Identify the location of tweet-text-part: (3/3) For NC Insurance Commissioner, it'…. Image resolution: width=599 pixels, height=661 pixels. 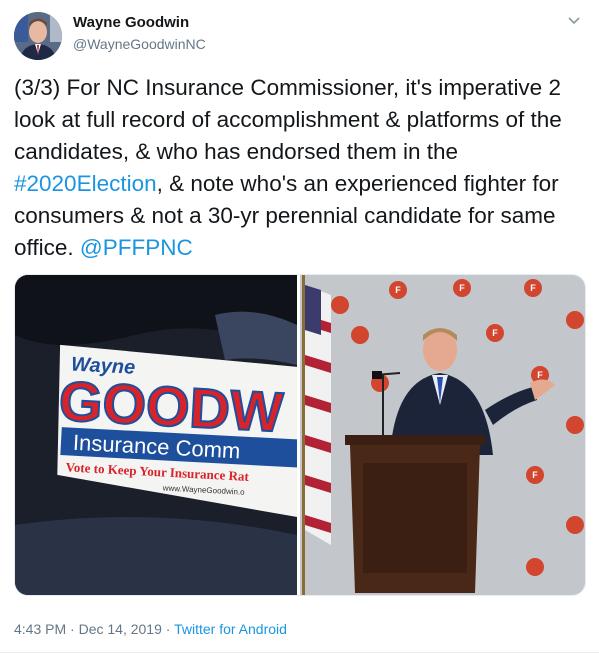
(288, 119).